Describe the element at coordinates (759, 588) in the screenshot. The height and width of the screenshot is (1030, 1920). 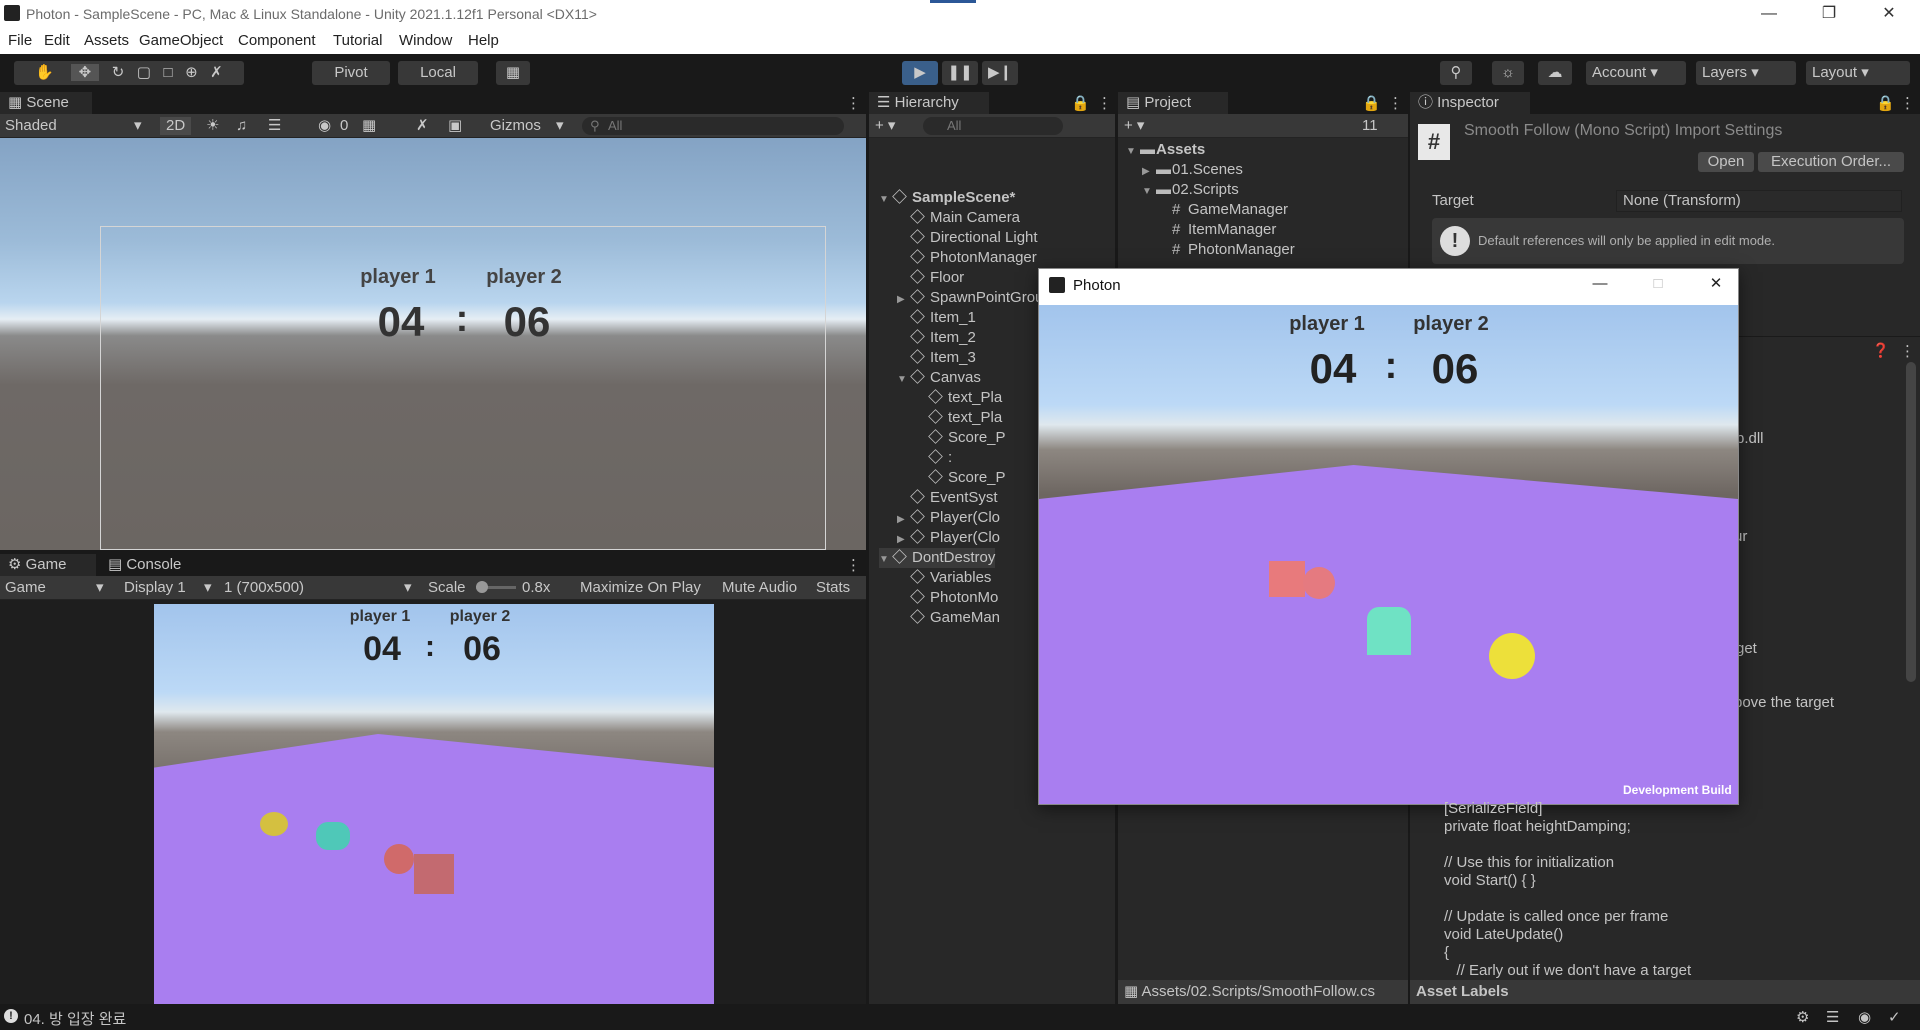
I see `mute-audio-toggle: Mute Audio` at that location.